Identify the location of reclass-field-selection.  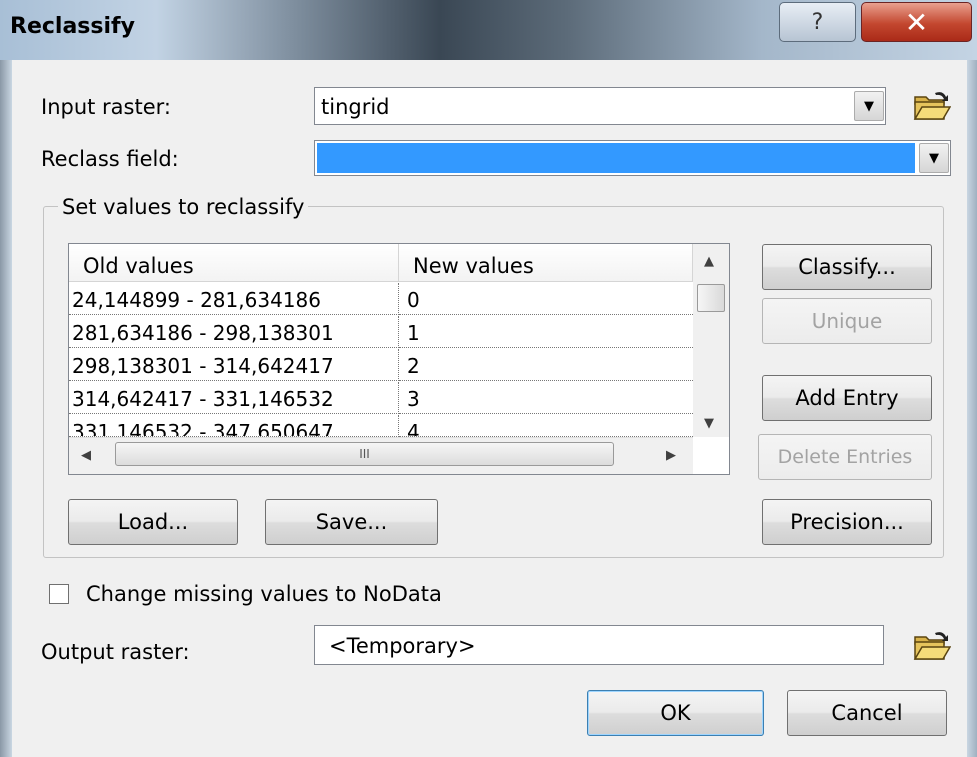
(616, 158).